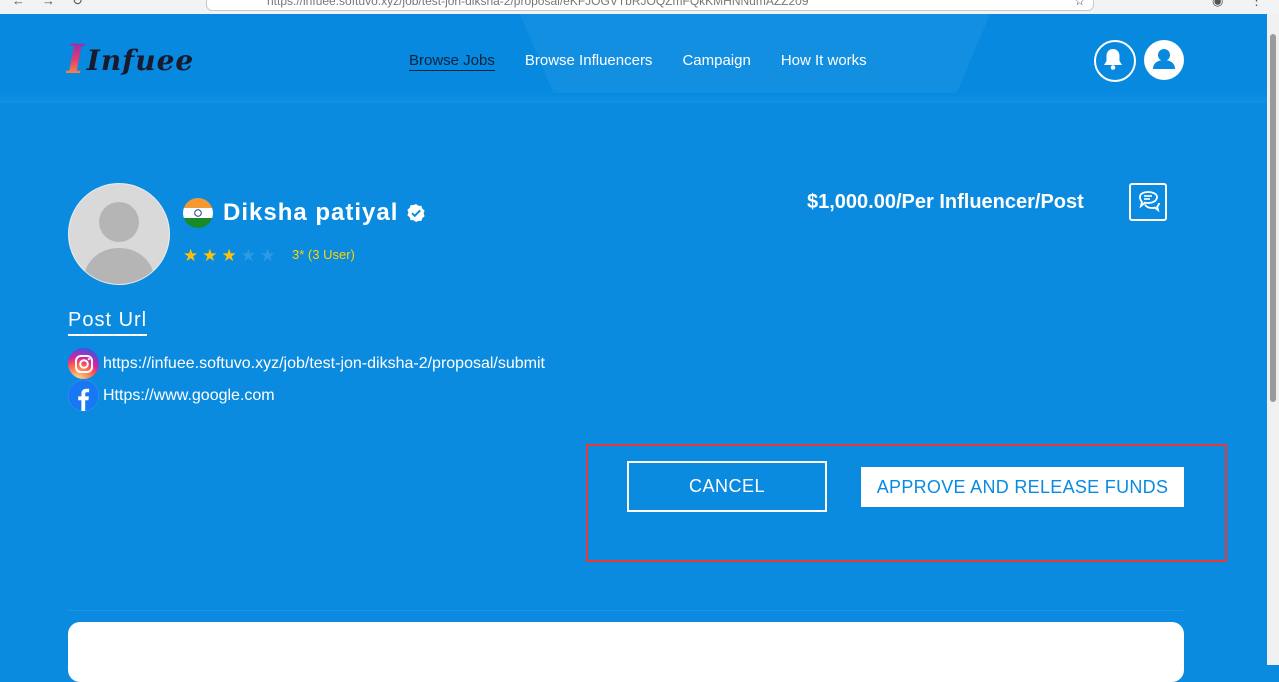 The image size is (1279, 682). What do you see at coordinates (83, 395) in the screenshot?
I see `facebook-icon` at bounding box center [83, 395].